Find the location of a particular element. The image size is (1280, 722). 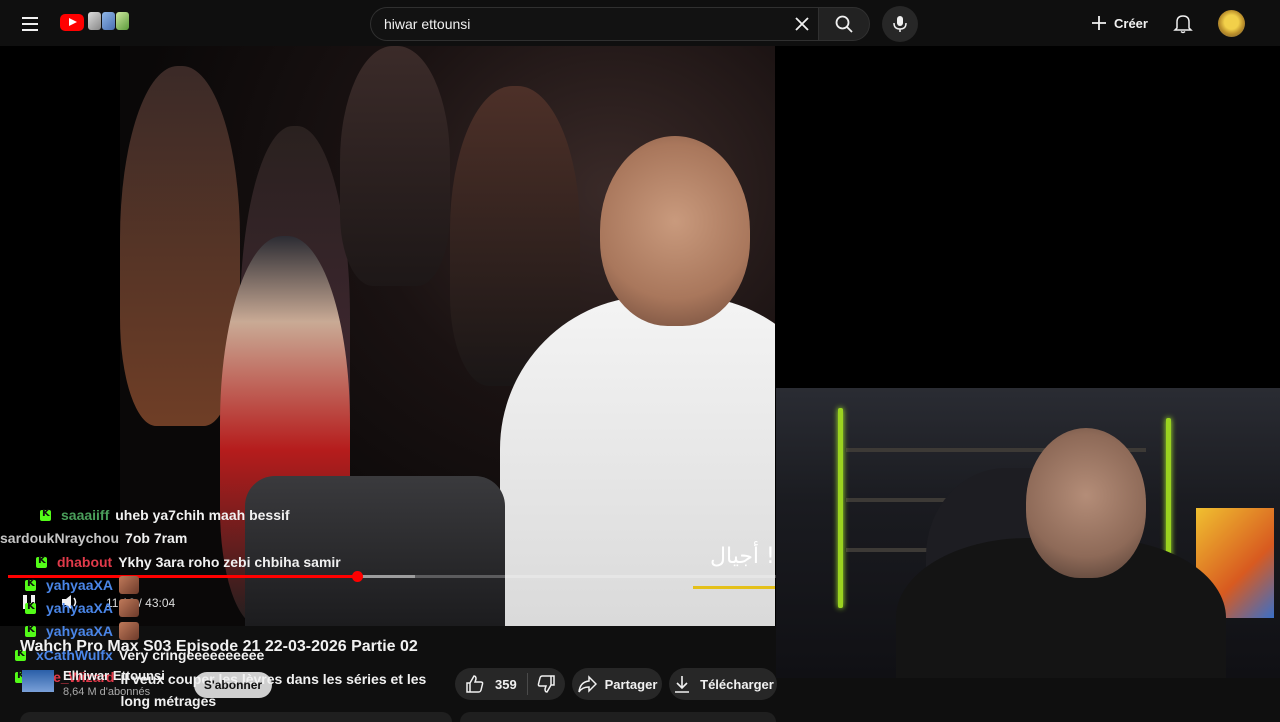

description-card is located at coordinates (236, 717).